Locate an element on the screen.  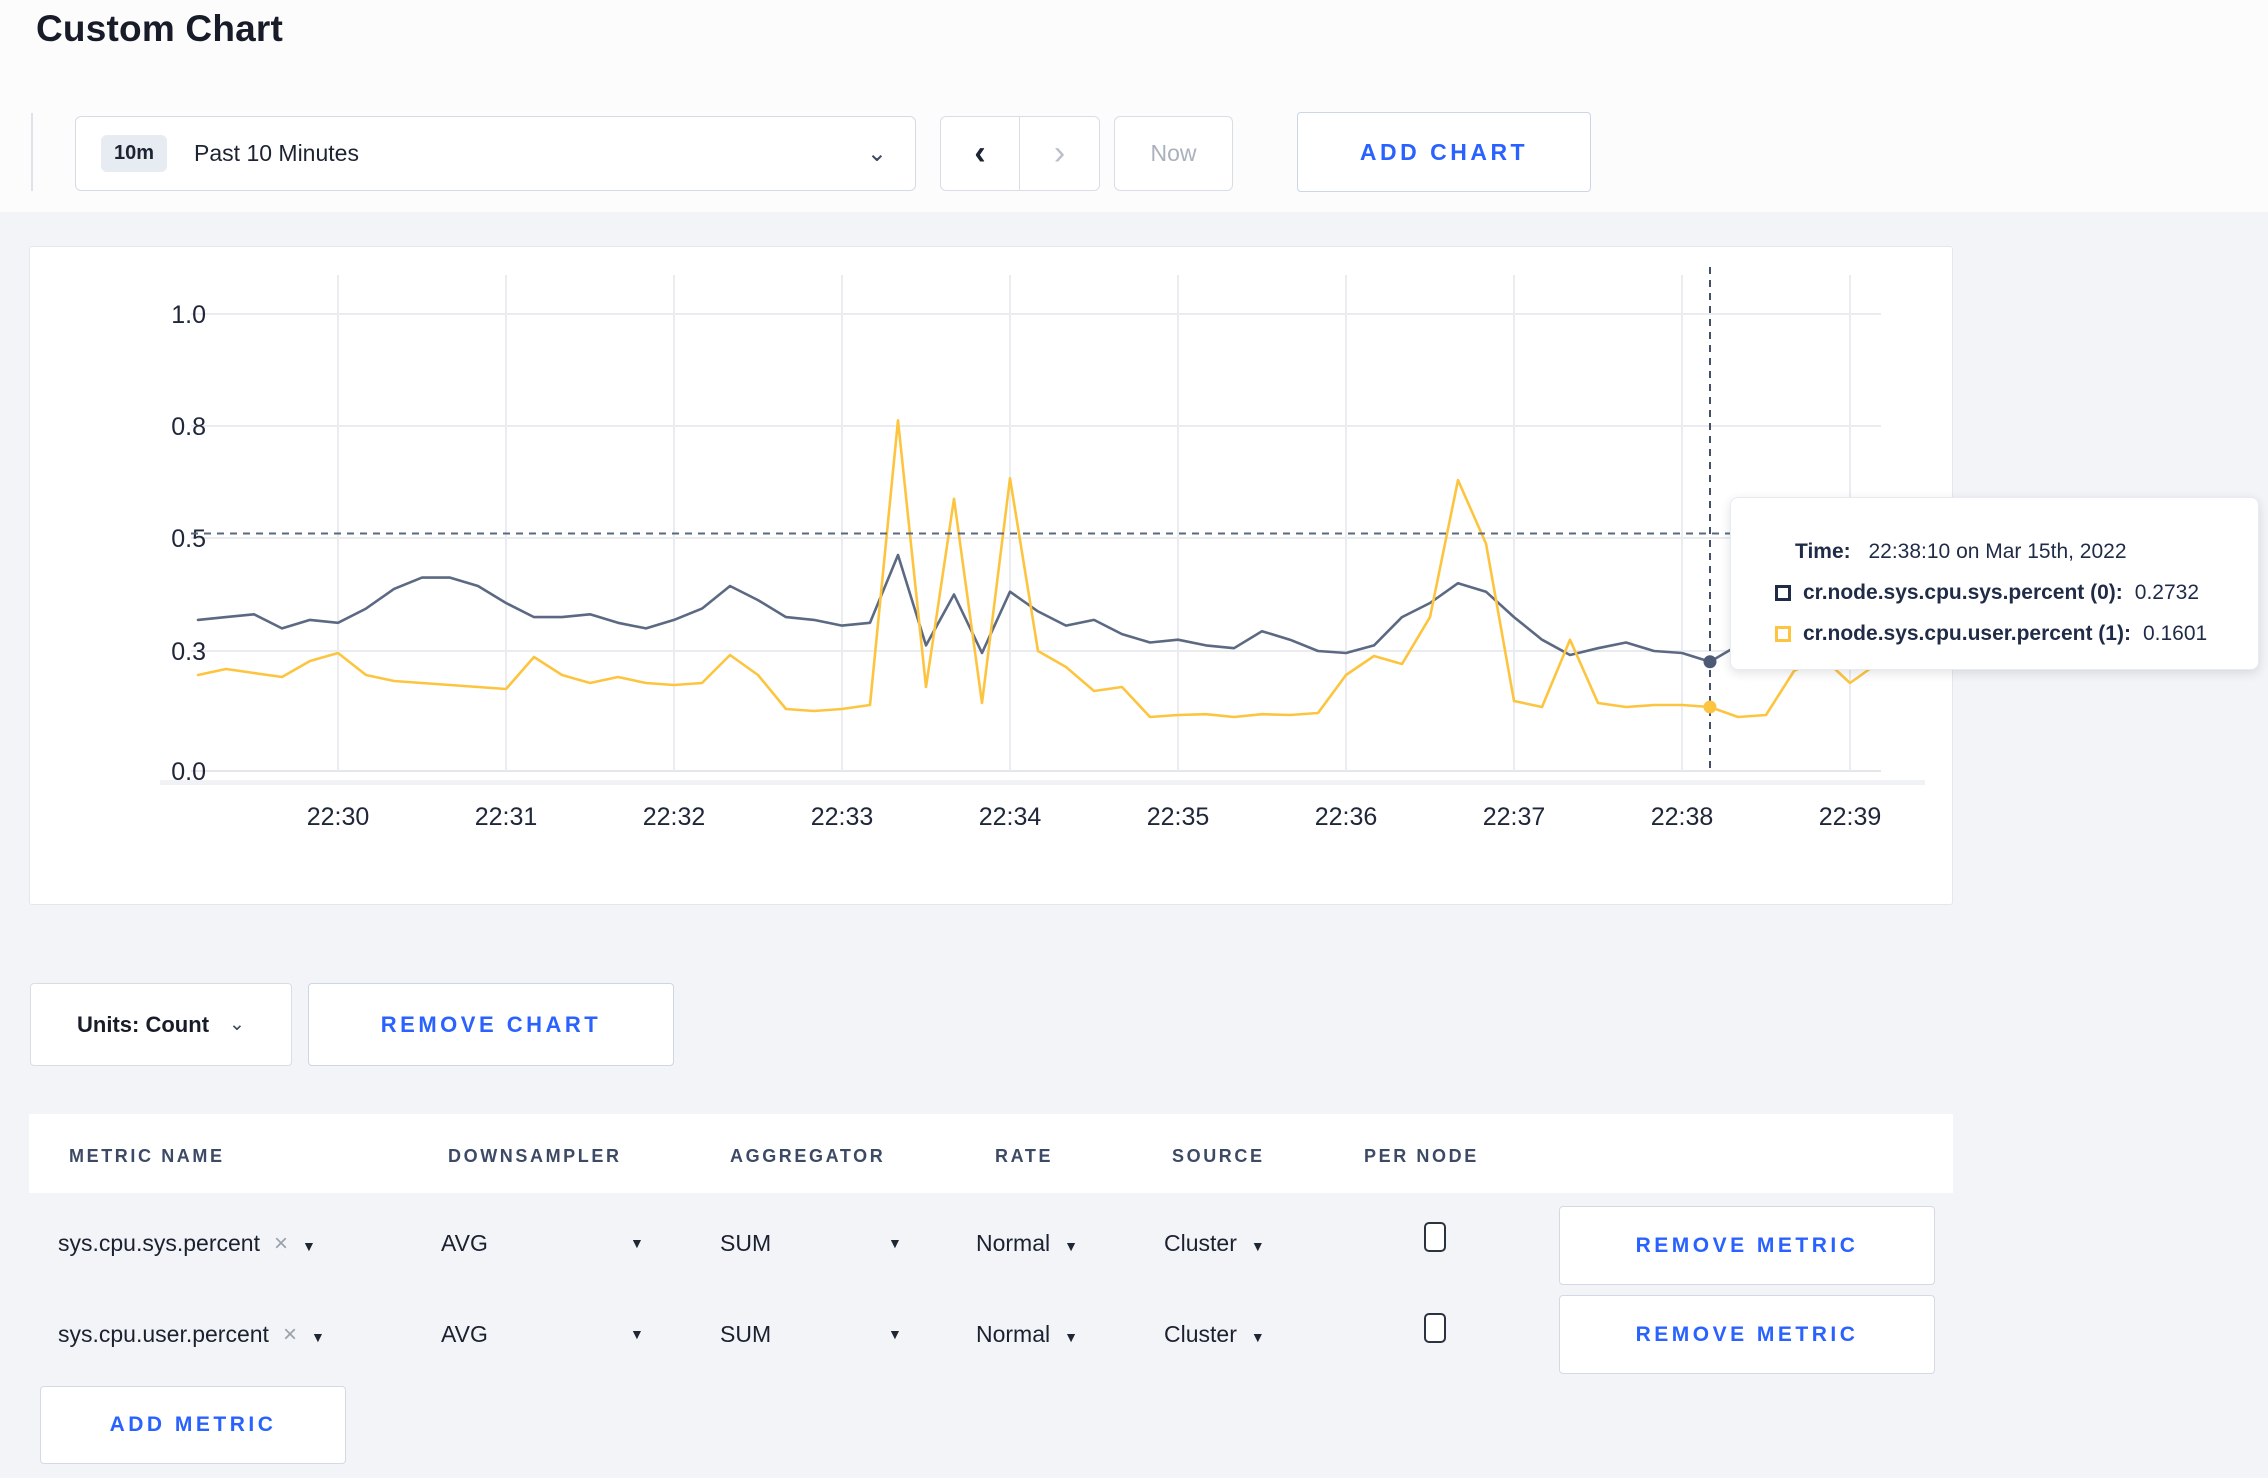
next-time-button: › is located at coordinates (1059, 153).